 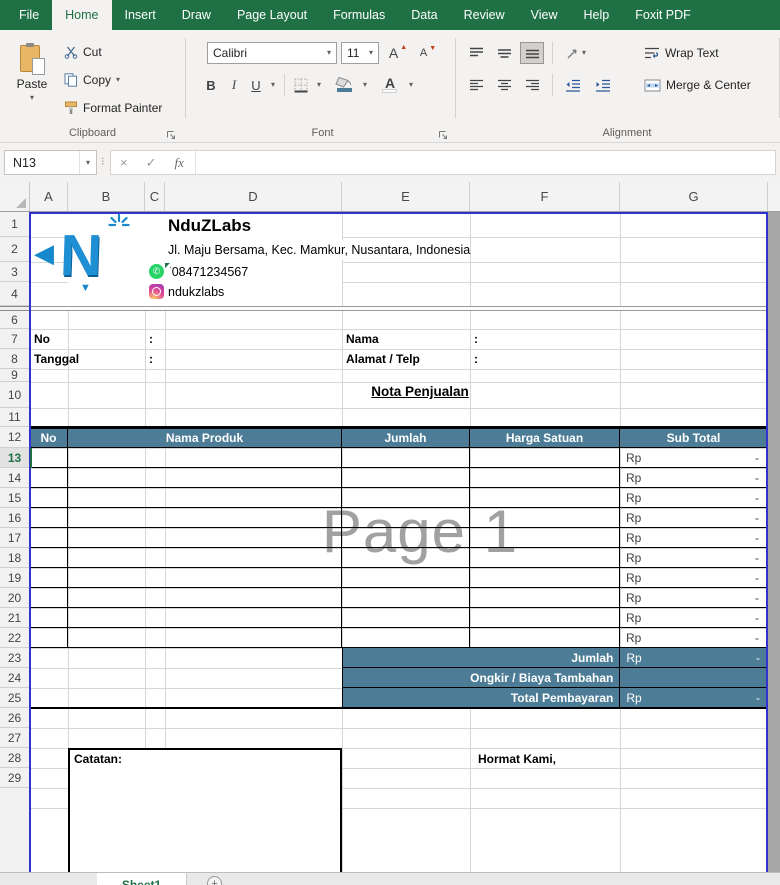 I want to click on row-header-11: 11, so click(x=14, y=417).